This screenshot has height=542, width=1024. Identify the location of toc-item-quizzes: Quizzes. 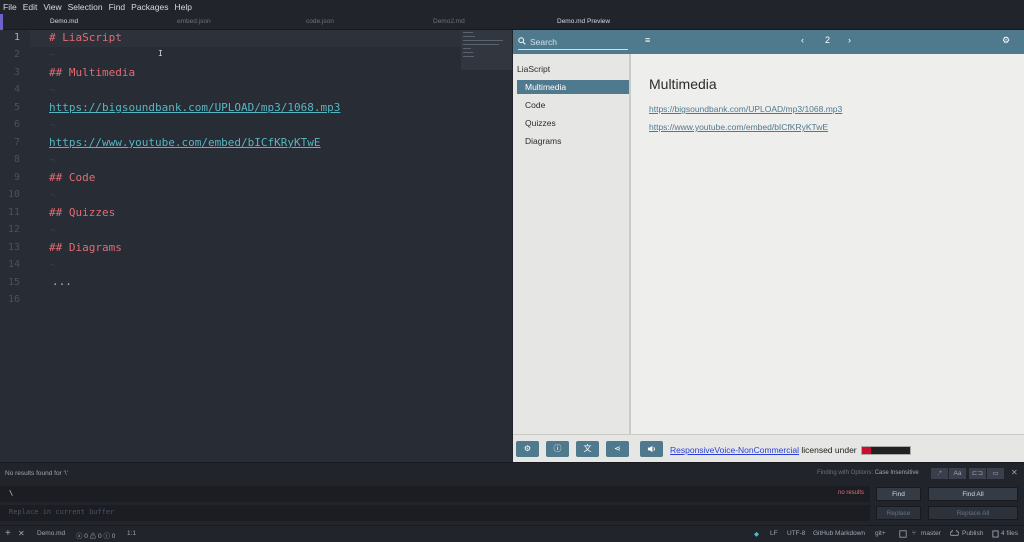
(573, 123).